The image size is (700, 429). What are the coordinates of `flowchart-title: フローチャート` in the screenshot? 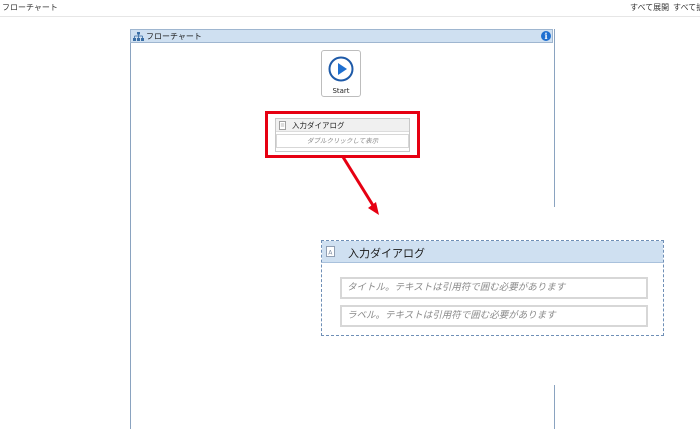 It's located at (174, 36).